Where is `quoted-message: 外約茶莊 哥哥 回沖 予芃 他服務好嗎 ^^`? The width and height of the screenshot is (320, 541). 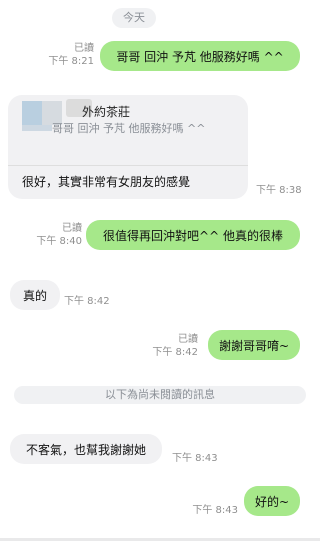
quoted-message: 外約茶莊 哥哥 回沖 予芃 他服務好嗎 ^^ is located at coordinates (128, 130).